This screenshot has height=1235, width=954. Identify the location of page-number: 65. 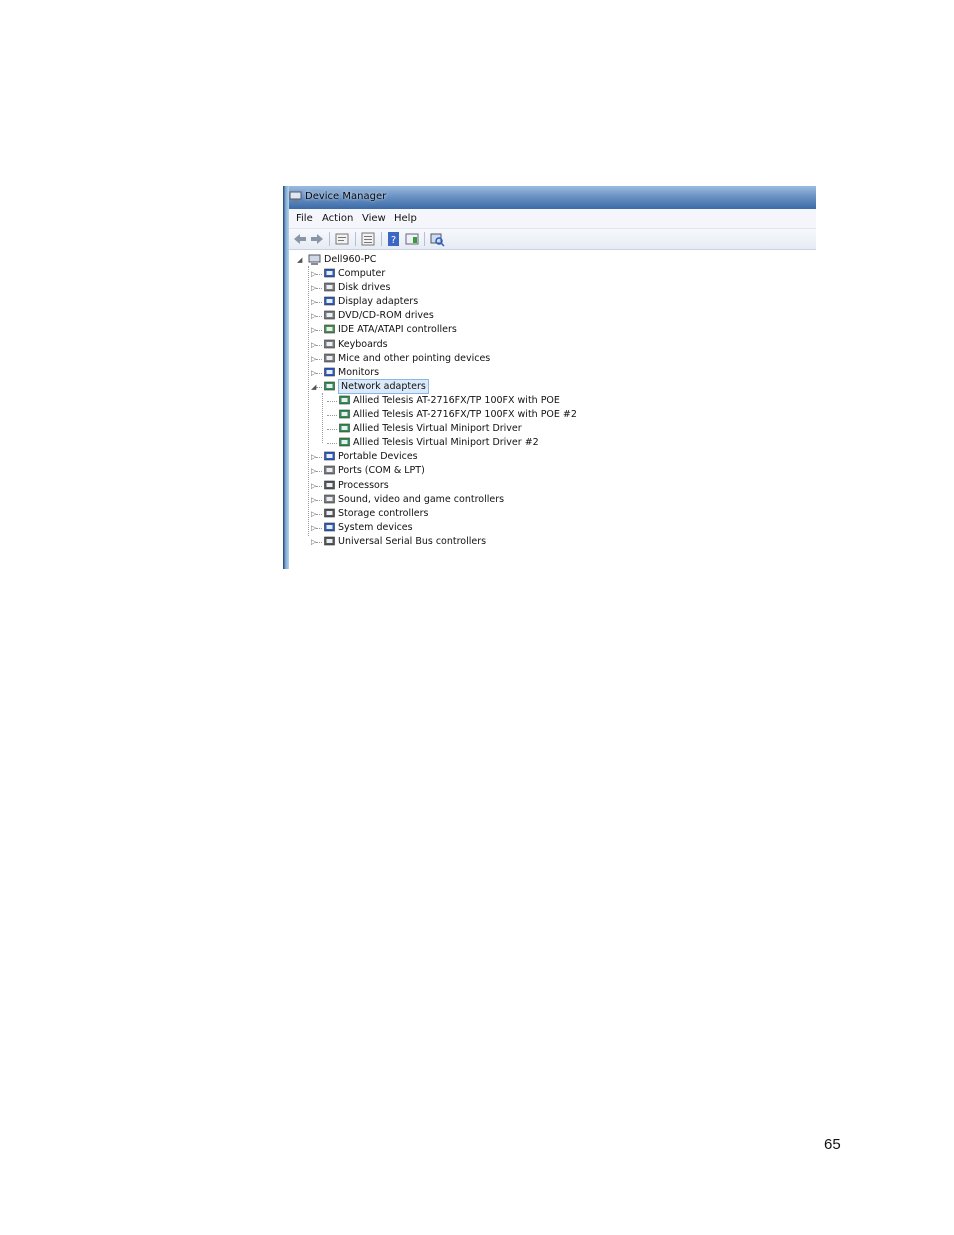
(832, 1144).